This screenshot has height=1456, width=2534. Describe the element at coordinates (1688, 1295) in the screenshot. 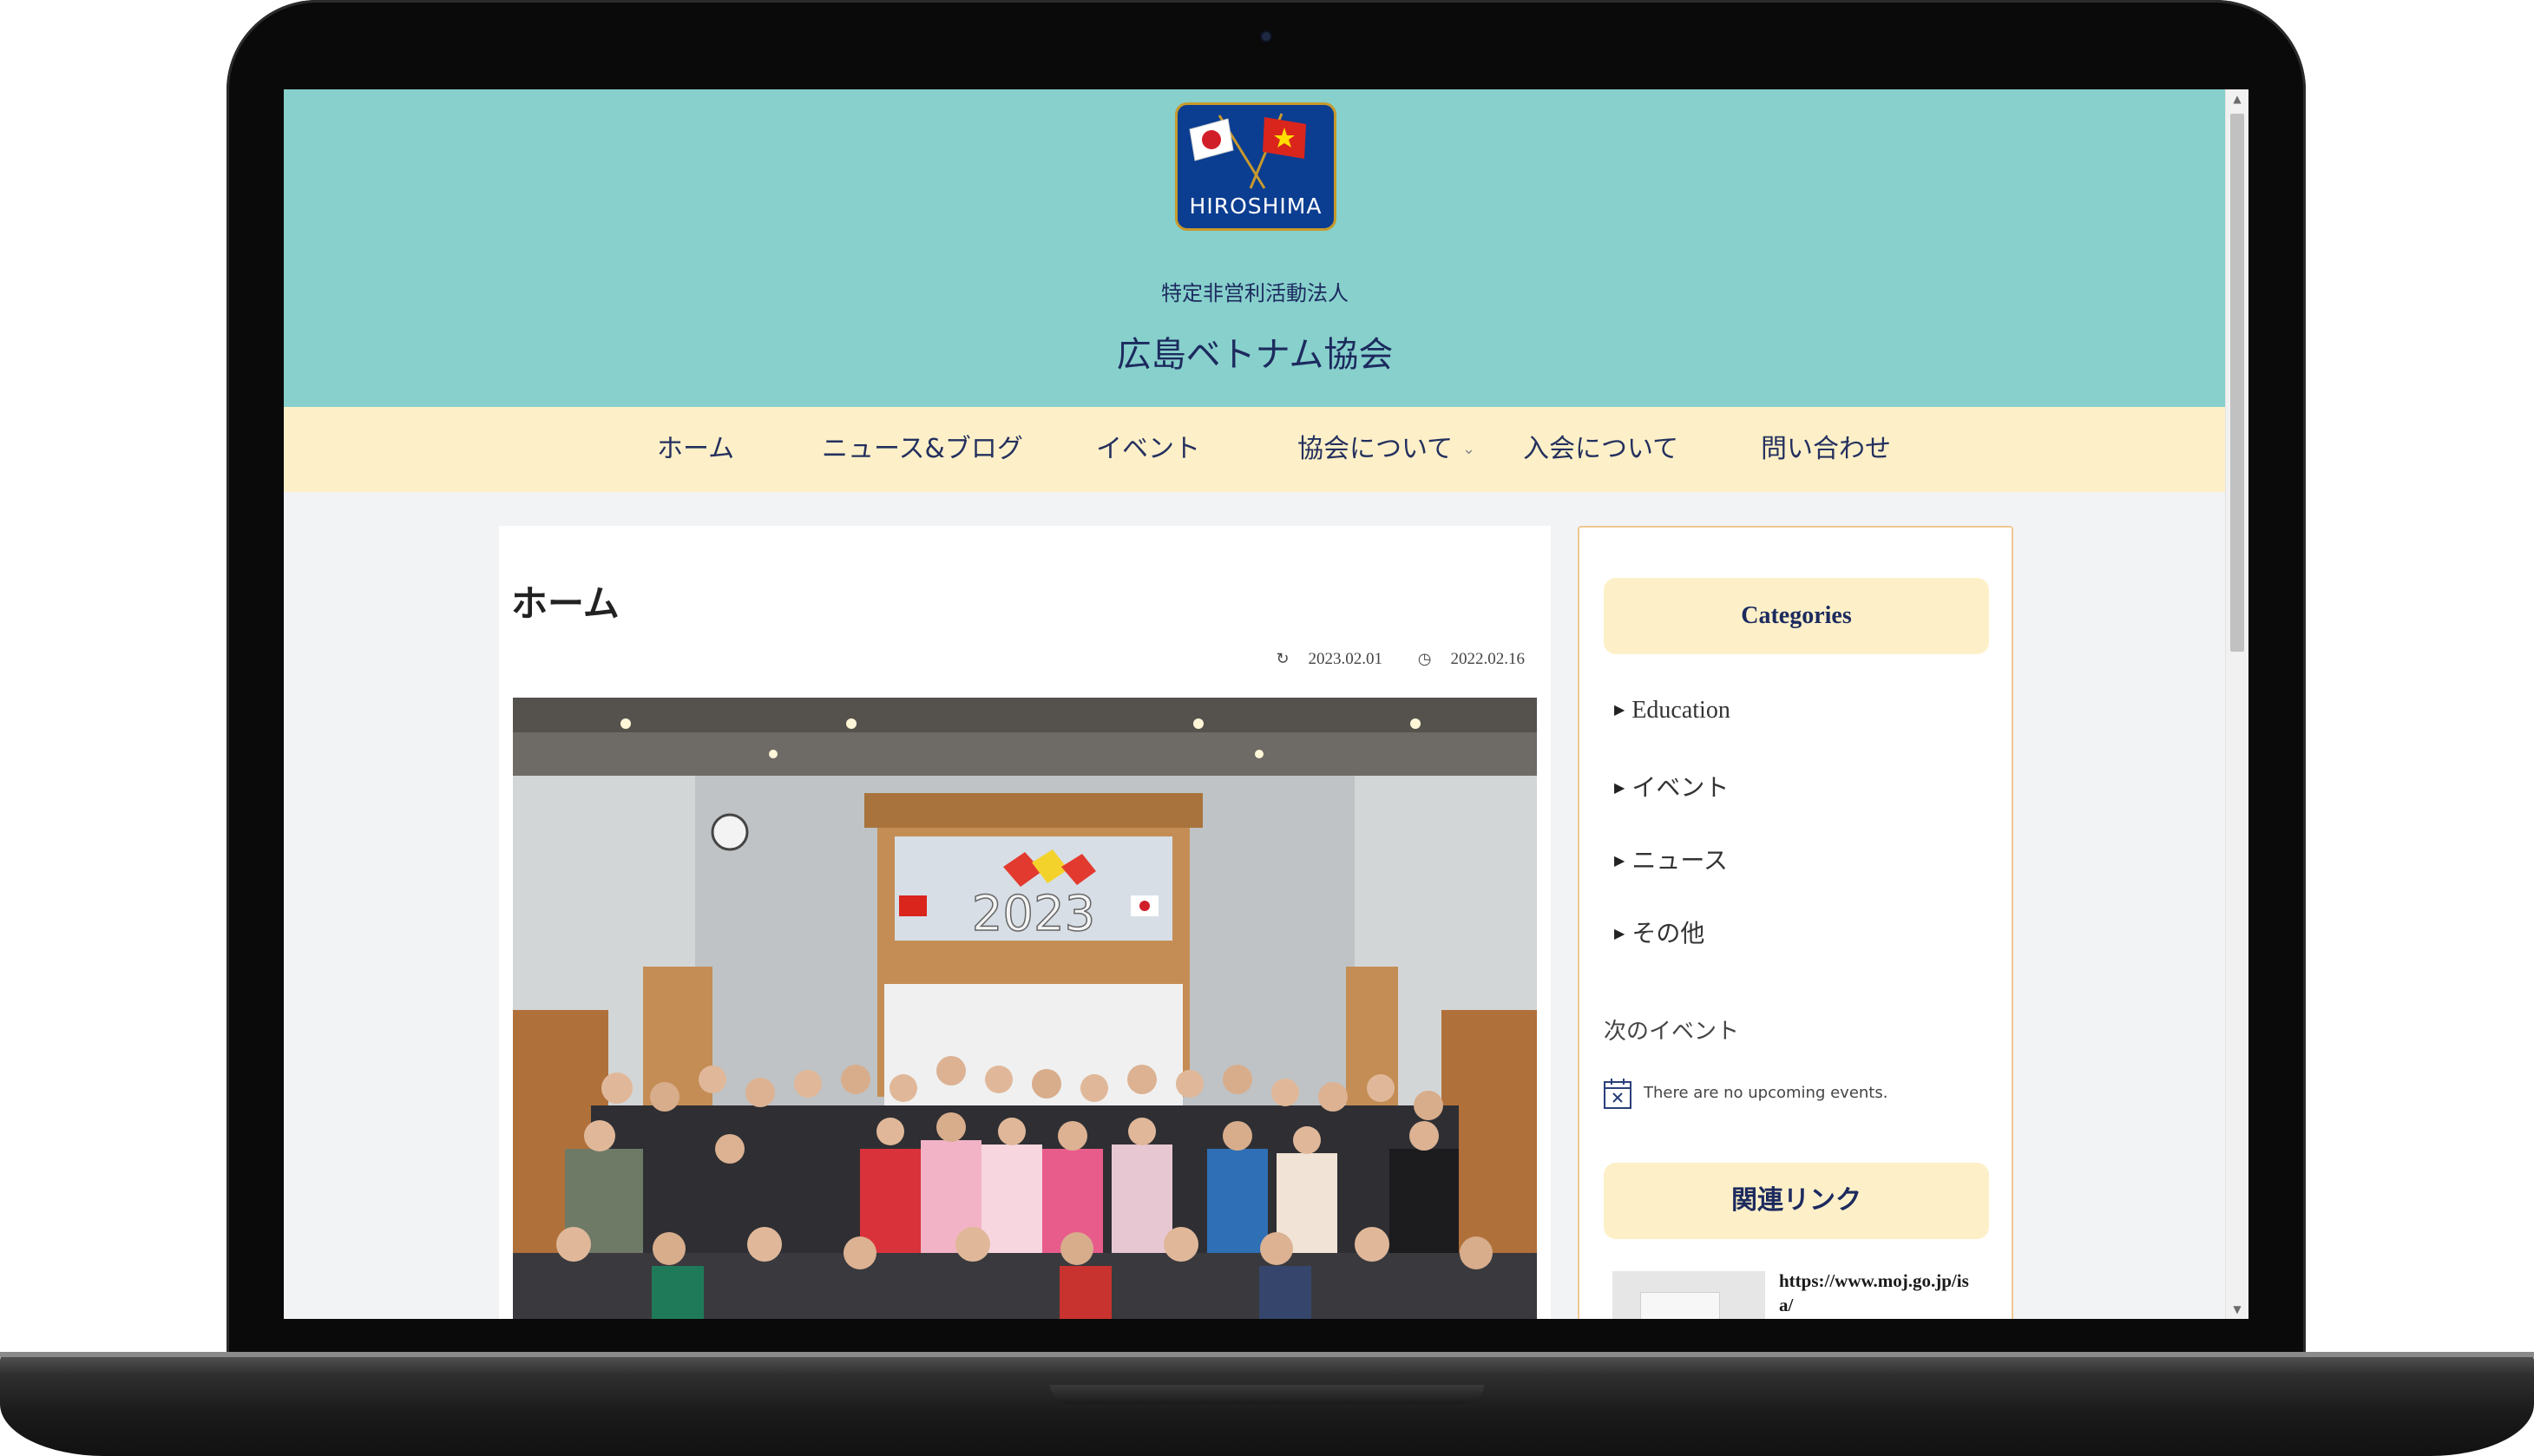

I see `link-thumbnail` at that location.